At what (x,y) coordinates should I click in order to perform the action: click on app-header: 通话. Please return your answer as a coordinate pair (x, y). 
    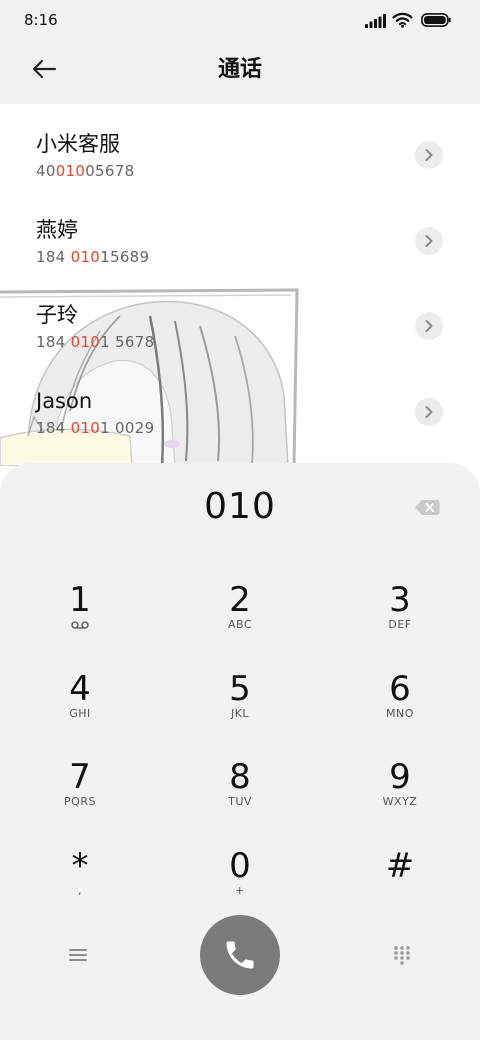
    Looking at the image, I should click on (240, 72).